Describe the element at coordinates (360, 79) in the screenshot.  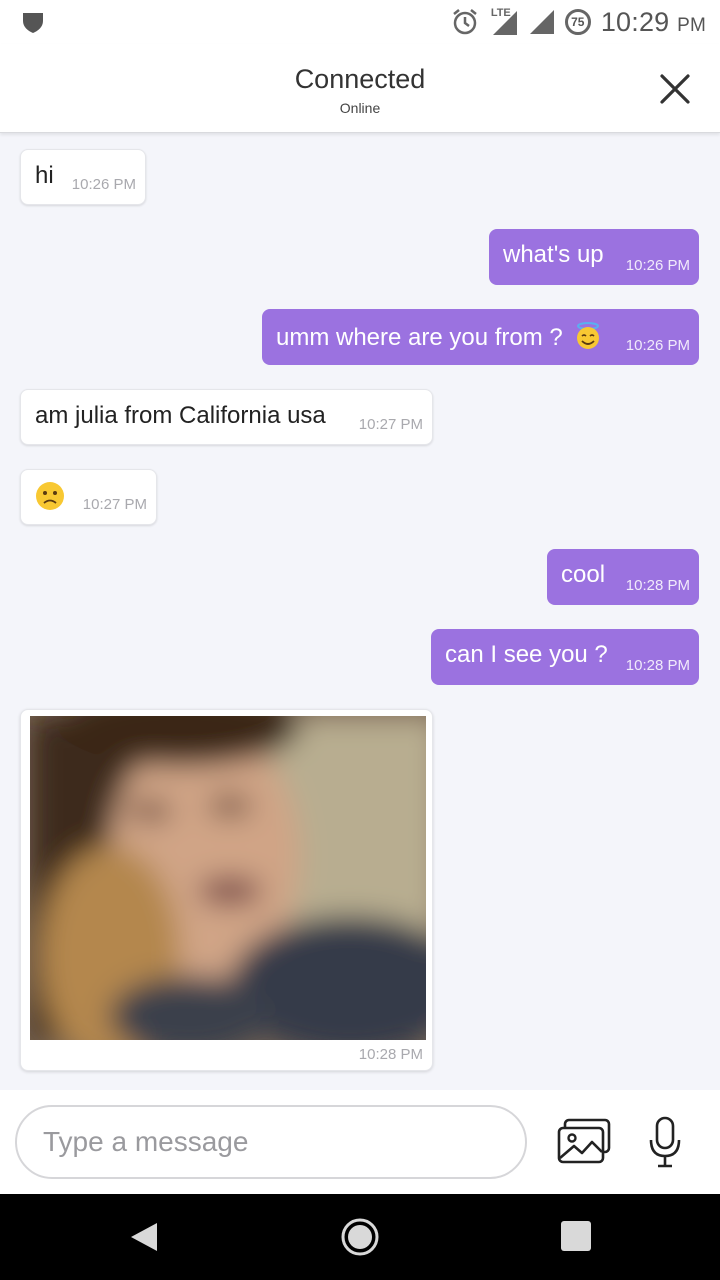
I see `chat-title: Connected` at that location.